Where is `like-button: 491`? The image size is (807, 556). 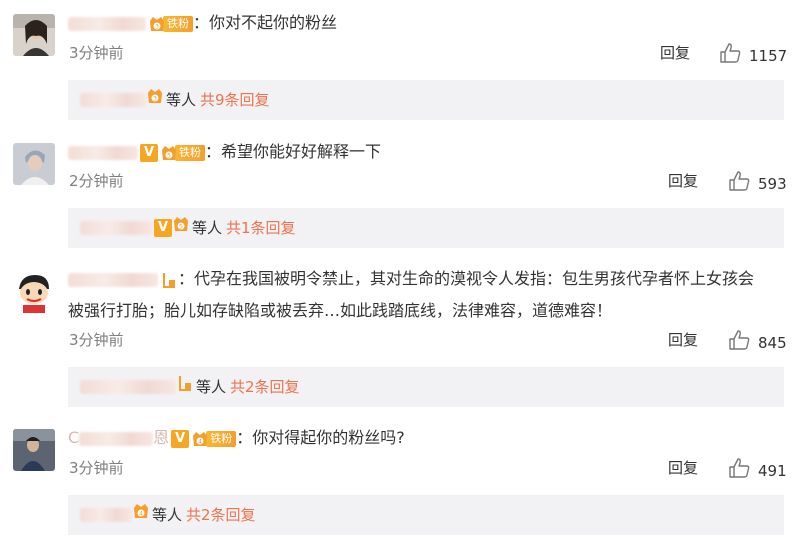
like-button: 491 is located at coordinates (758, 470).